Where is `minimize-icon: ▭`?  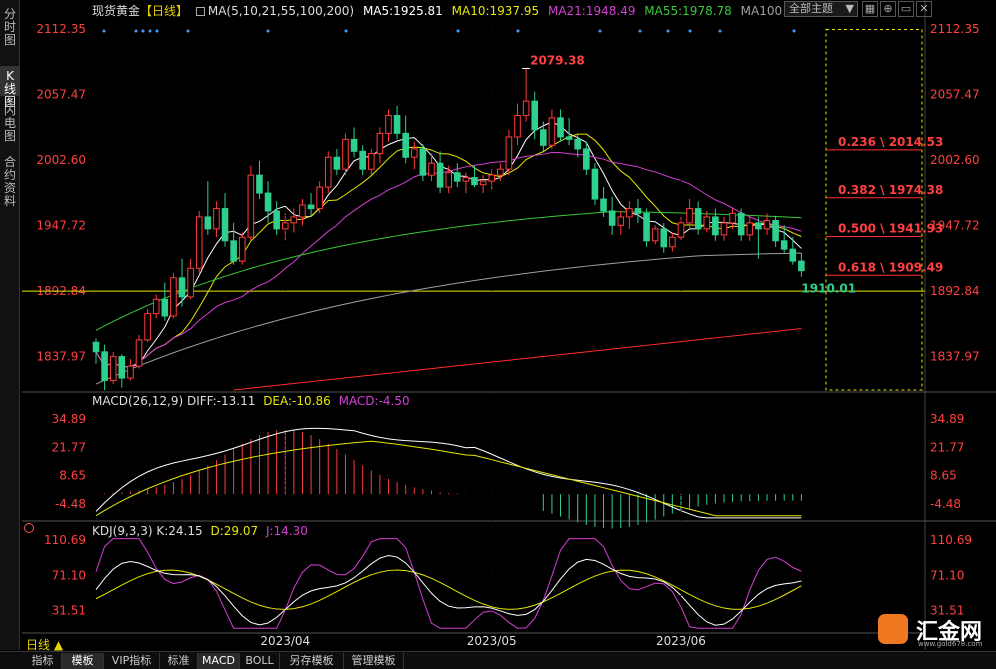
minimize-icon: ▭ is located at coordinates (906, 9).